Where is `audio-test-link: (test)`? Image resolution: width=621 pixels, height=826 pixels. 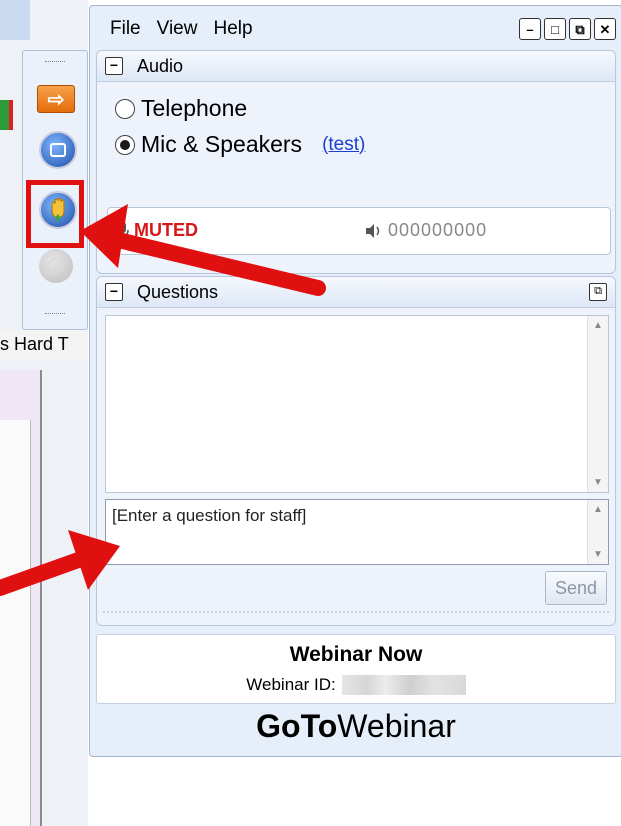 audio-test-link: (test) is located at coordinates (343, 145).